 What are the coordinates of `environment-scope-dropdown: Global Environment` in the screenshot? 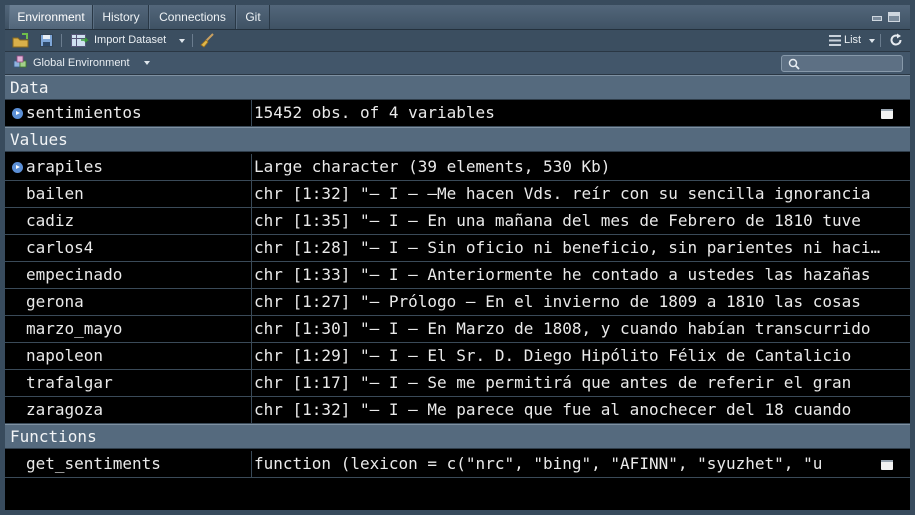 It's located at (81, 63).